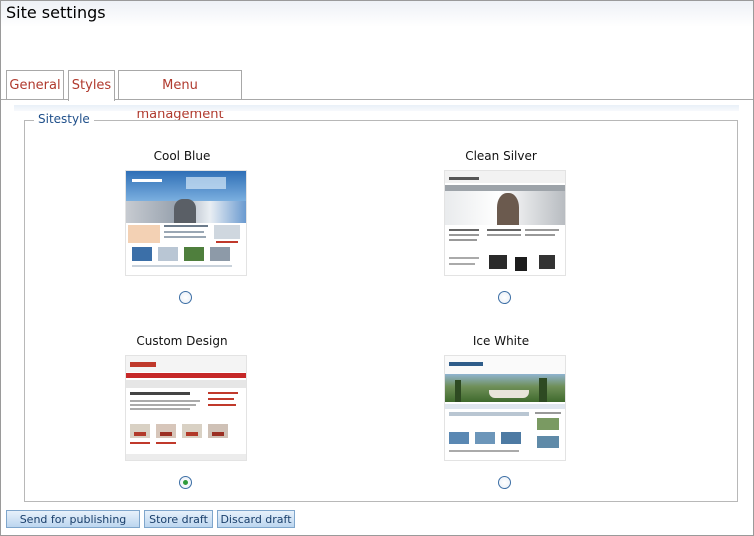 This screenshot has width=754, height=536. What do you see at coordinates (185, 297) in the screenshot?
I see `style-radio-cool-blue` at bounding box center [185, 297].